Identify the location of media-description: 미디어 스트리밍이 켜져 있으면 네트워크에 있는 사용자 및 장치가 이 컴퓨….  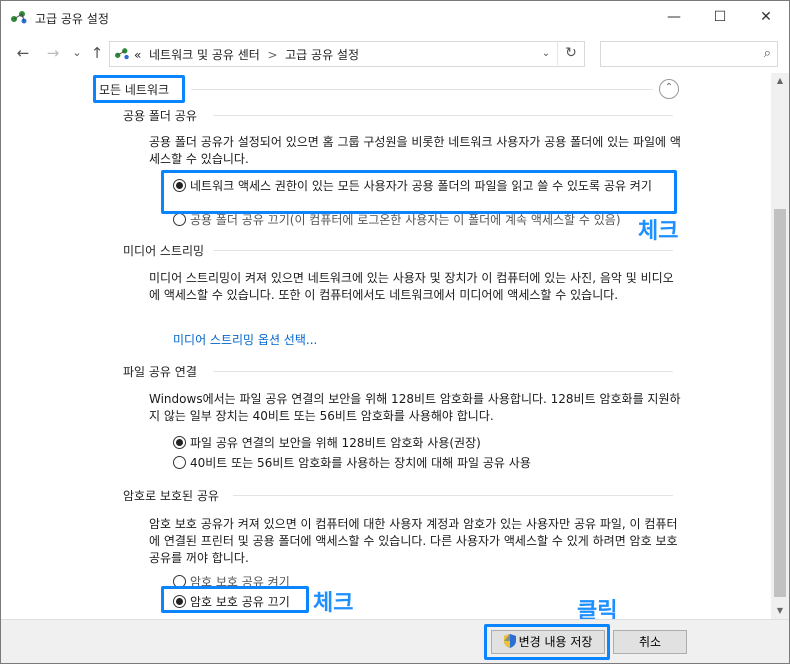
(411, 286).